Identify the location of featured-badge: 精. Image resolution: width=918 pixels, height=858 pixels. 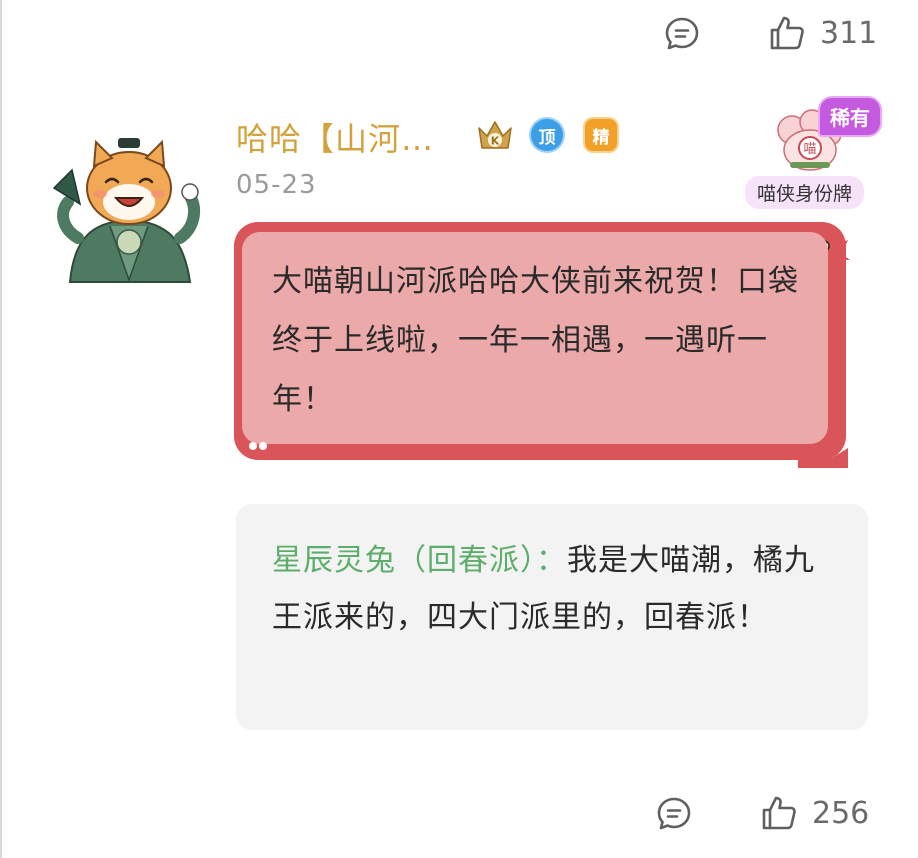
(601, 135).